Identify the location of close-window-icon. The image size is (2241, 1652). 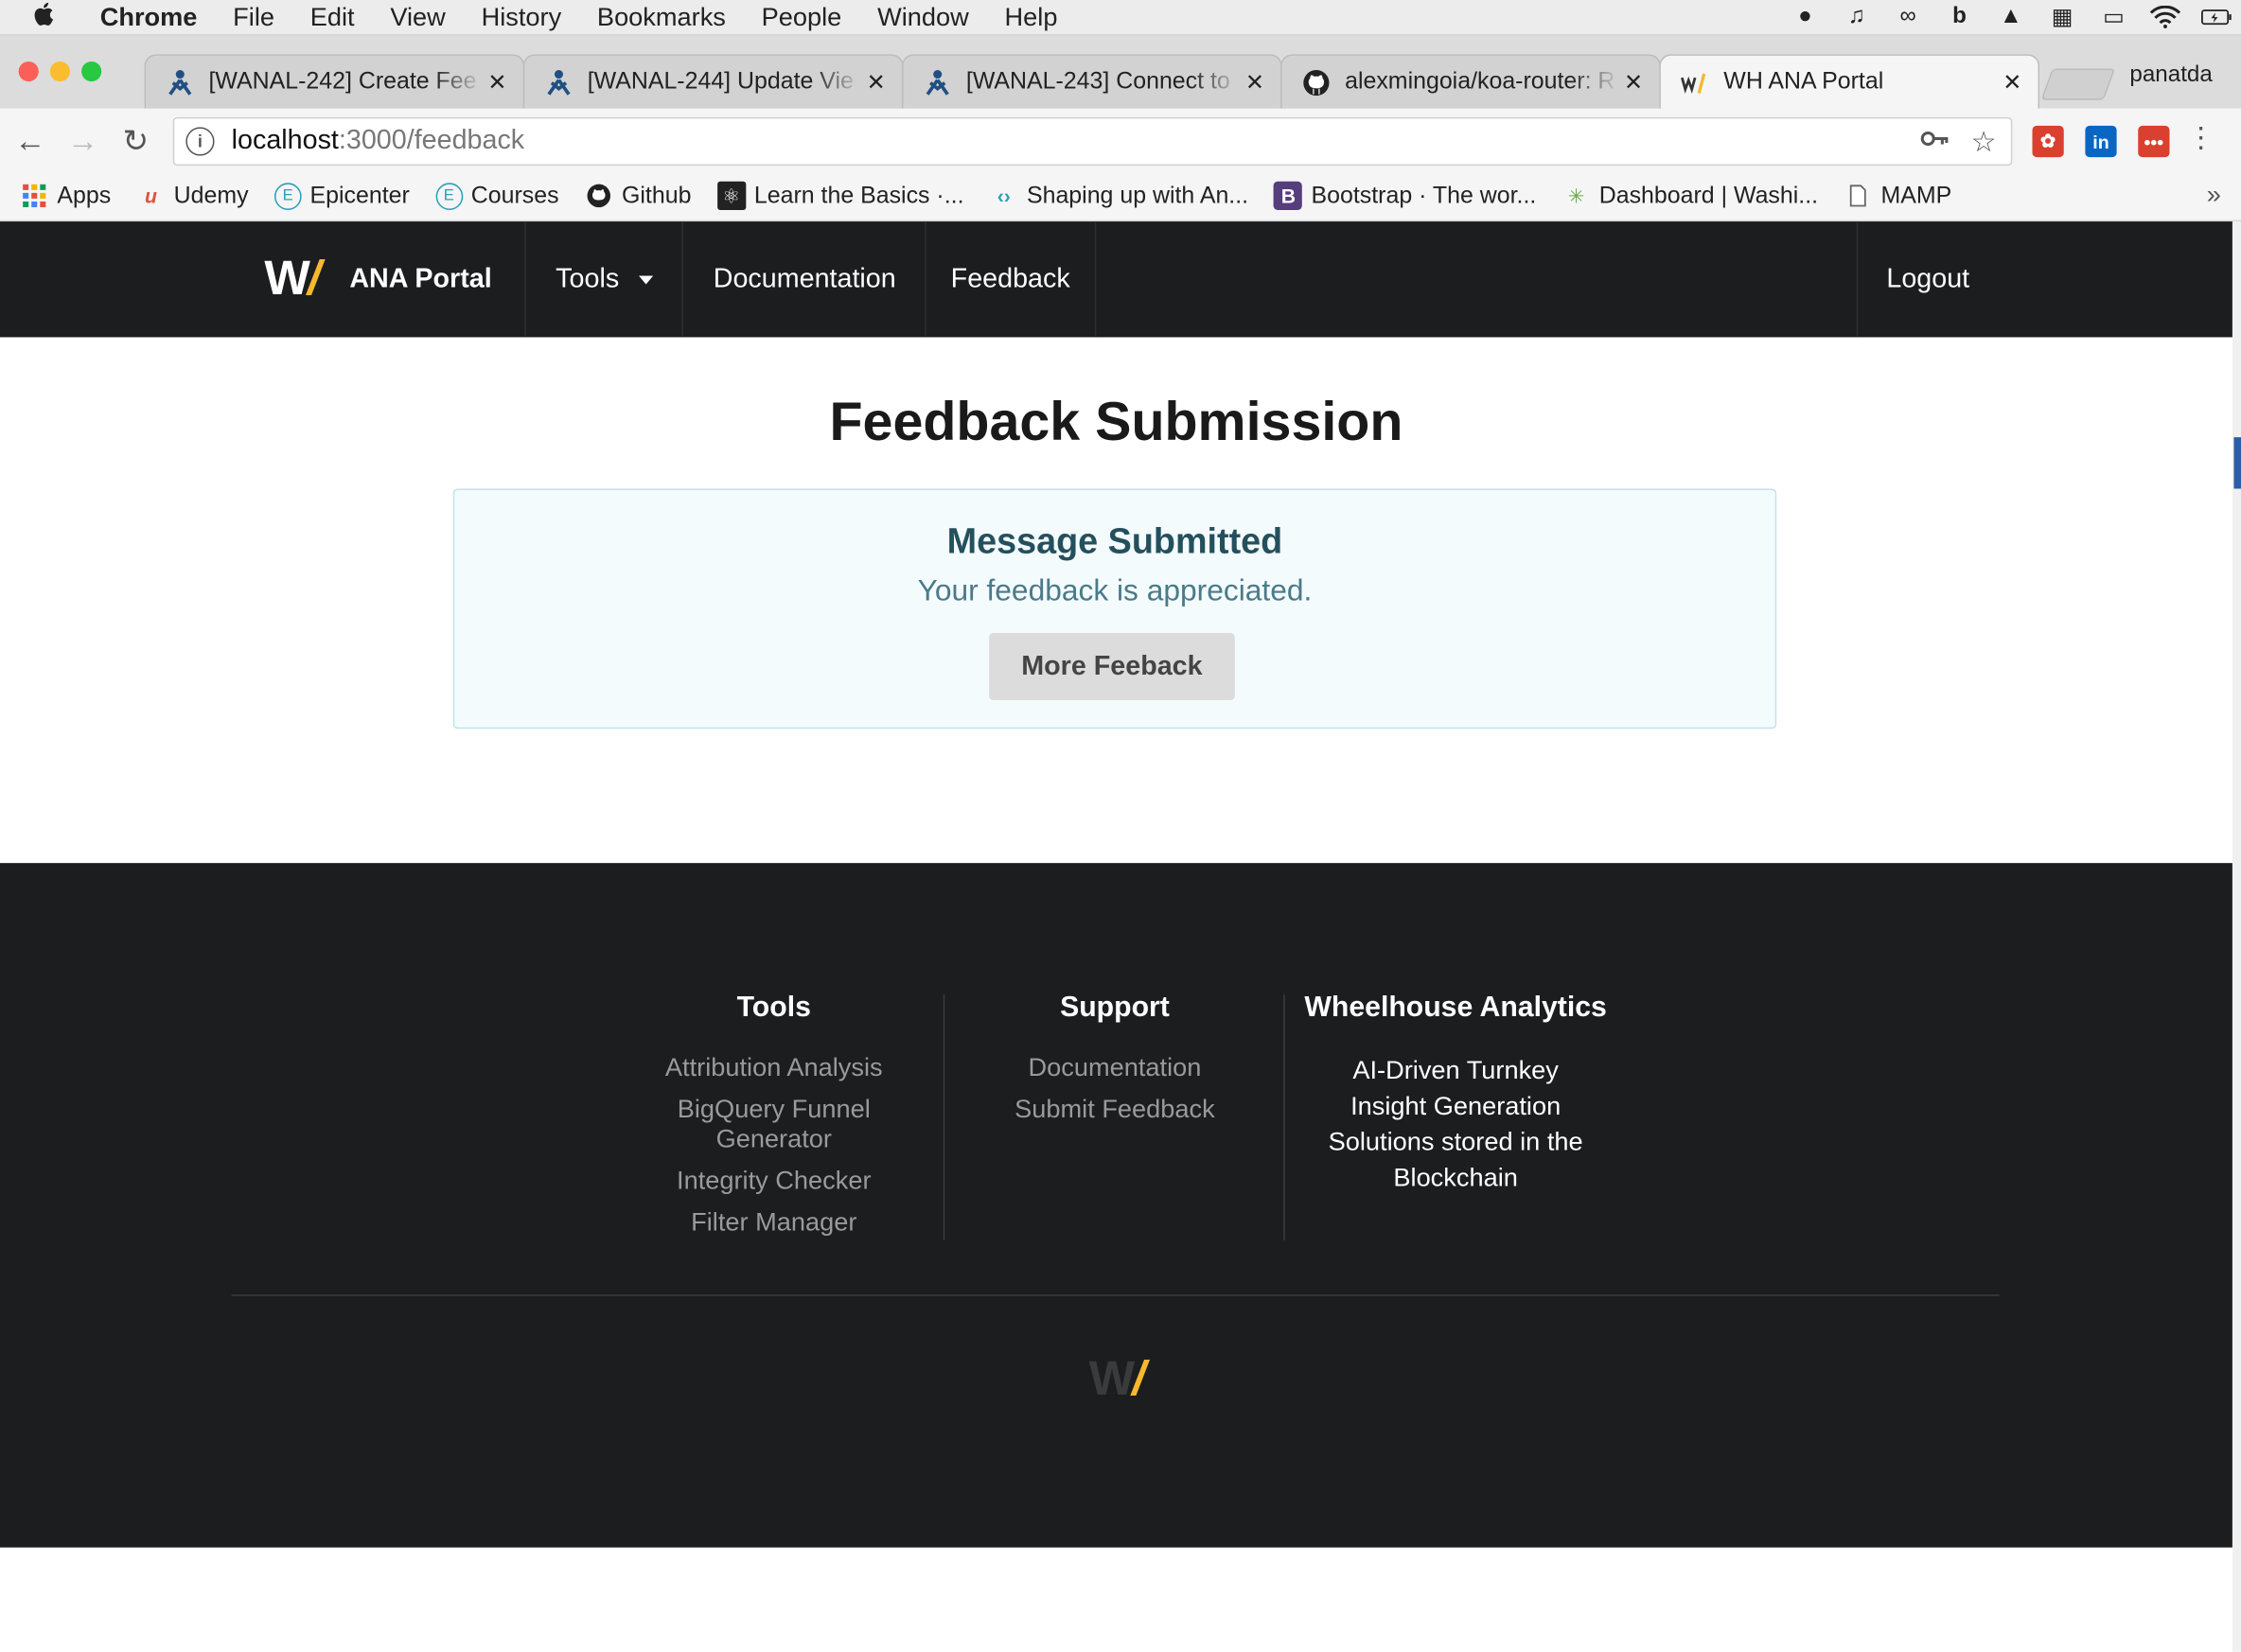
(28, 71).